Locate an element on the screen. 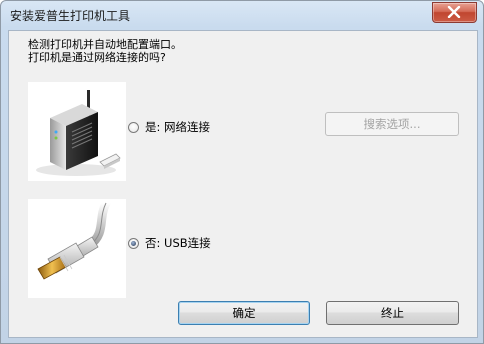 The image size is (484, 344). close-icon is located at coordinates (454, 12).